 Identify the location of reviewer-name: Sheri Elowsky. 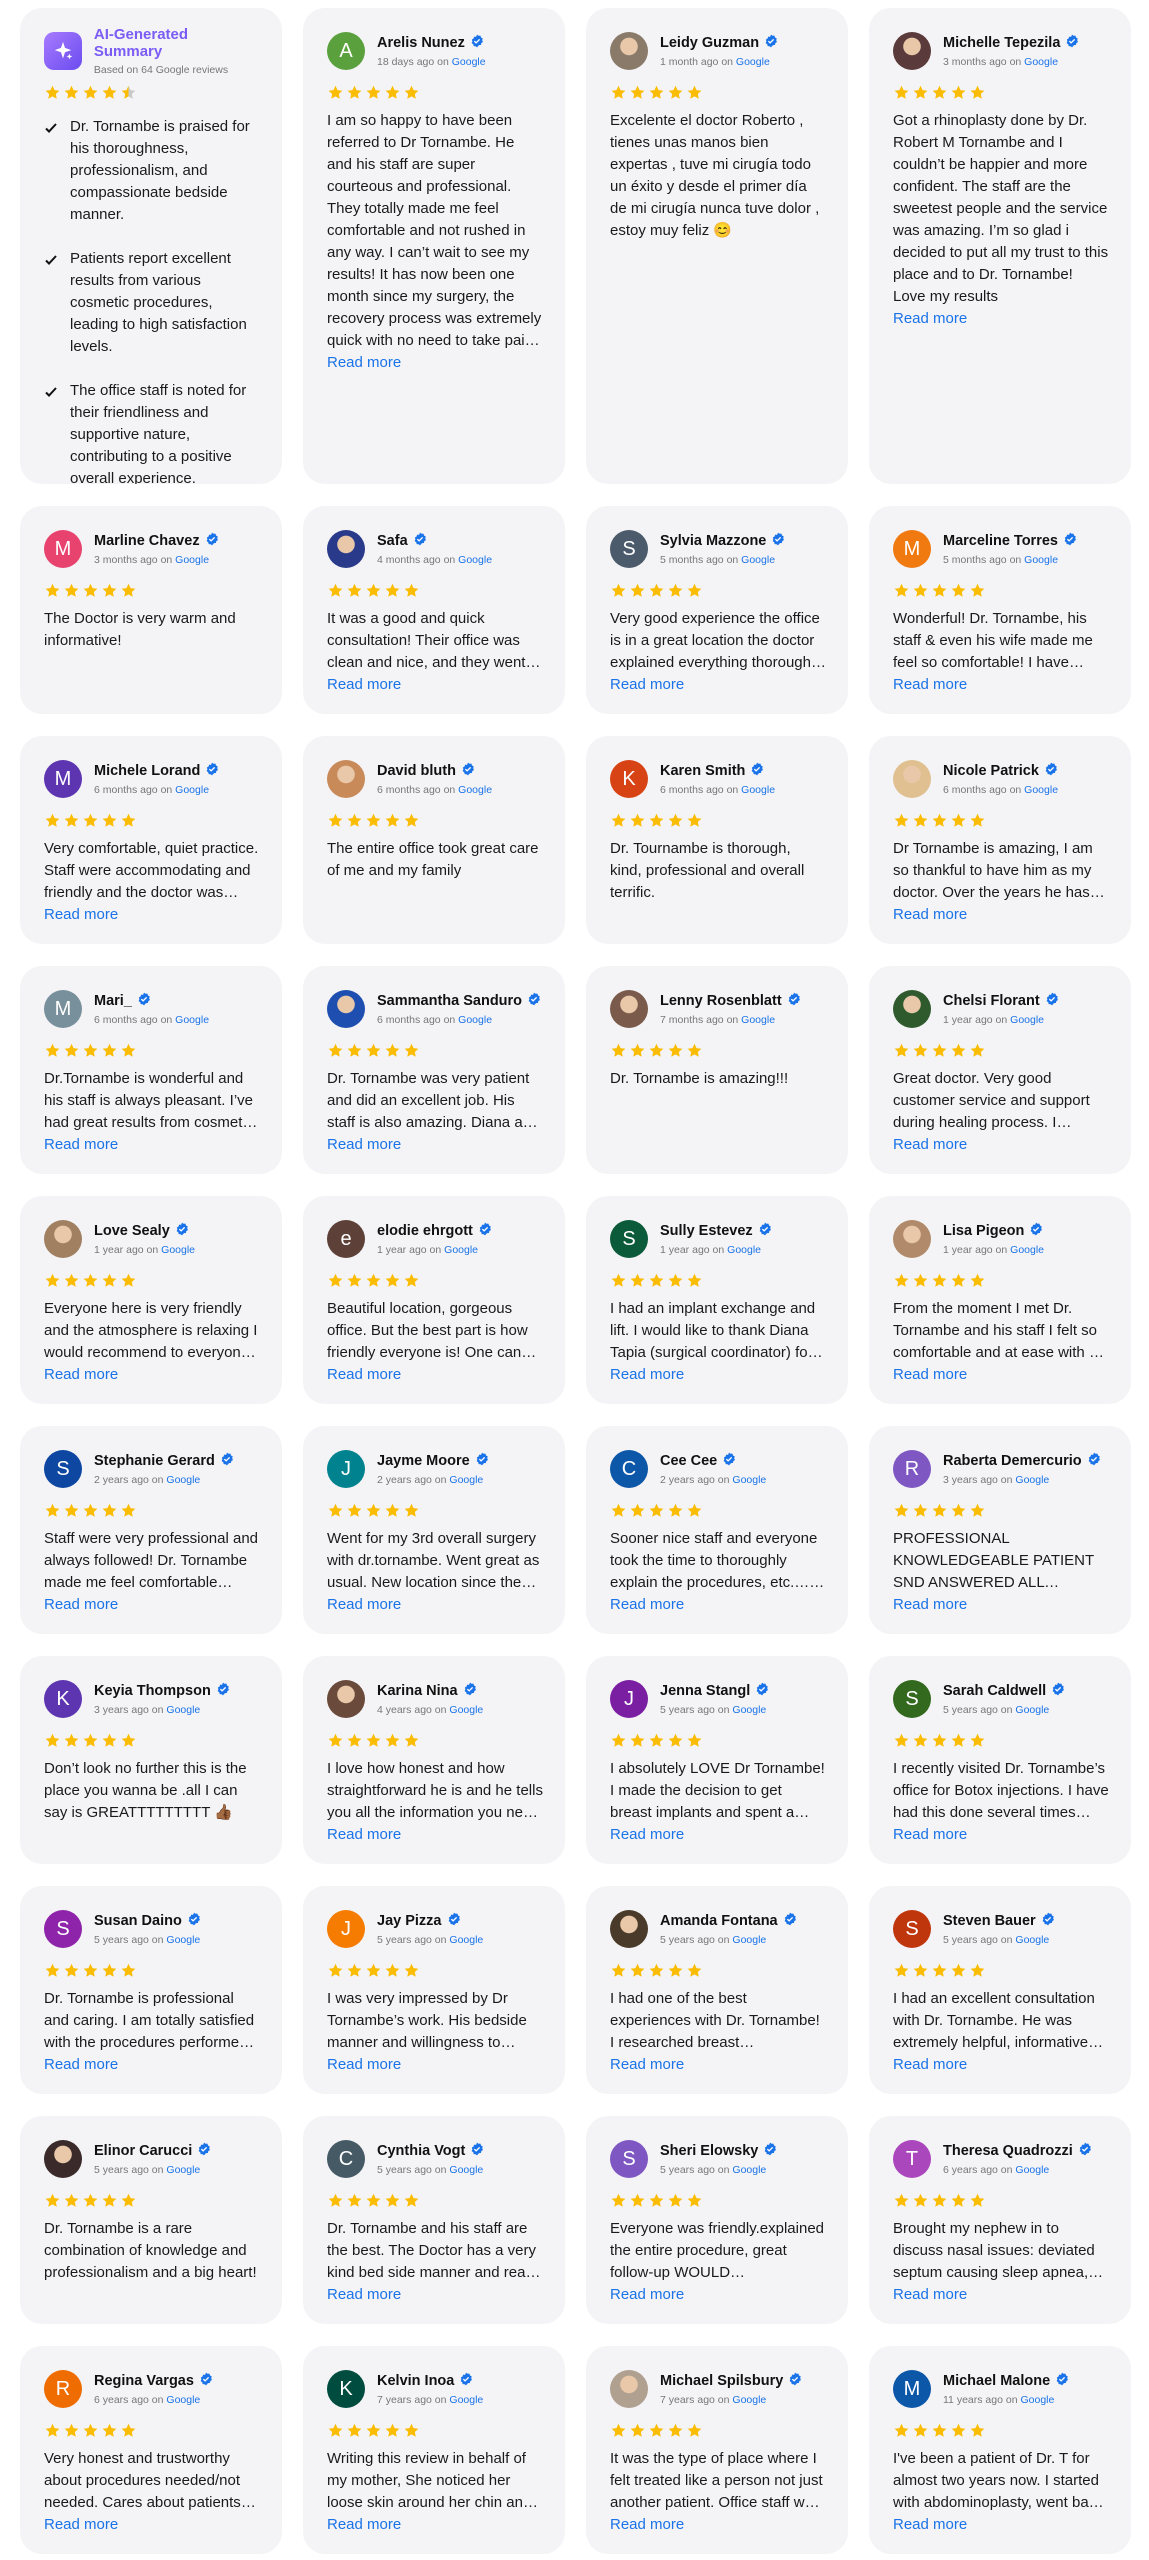
(709, 2151).